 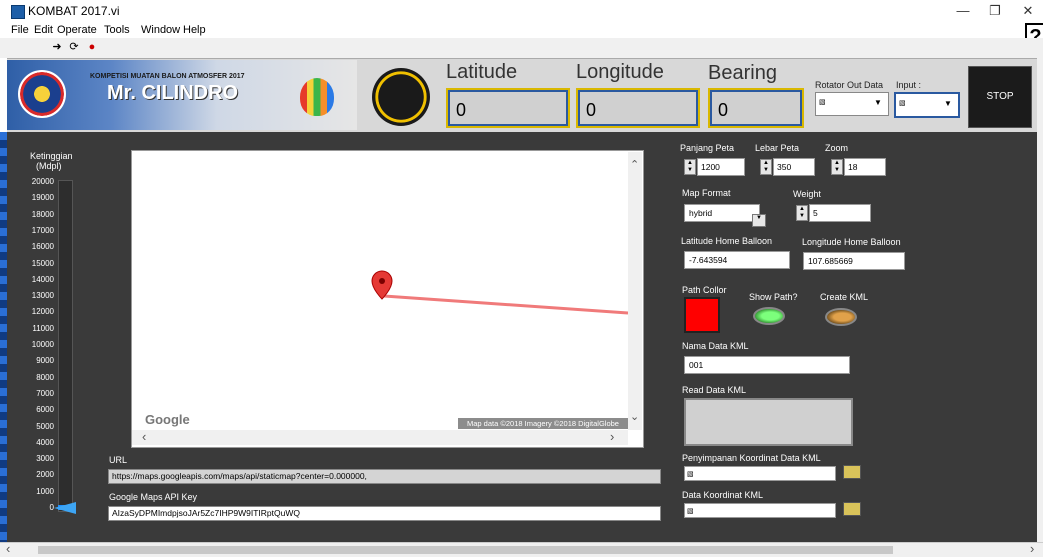 What do you see at coordinates (723, 110) in the screenshot?
I see `bearing-value: 0` at bounding box center [723, 110].